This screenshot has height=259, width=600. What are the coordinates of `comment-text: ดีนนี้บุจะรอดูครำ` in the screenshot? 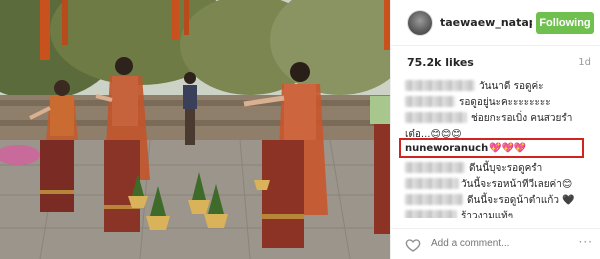 It's located at (506, 168).